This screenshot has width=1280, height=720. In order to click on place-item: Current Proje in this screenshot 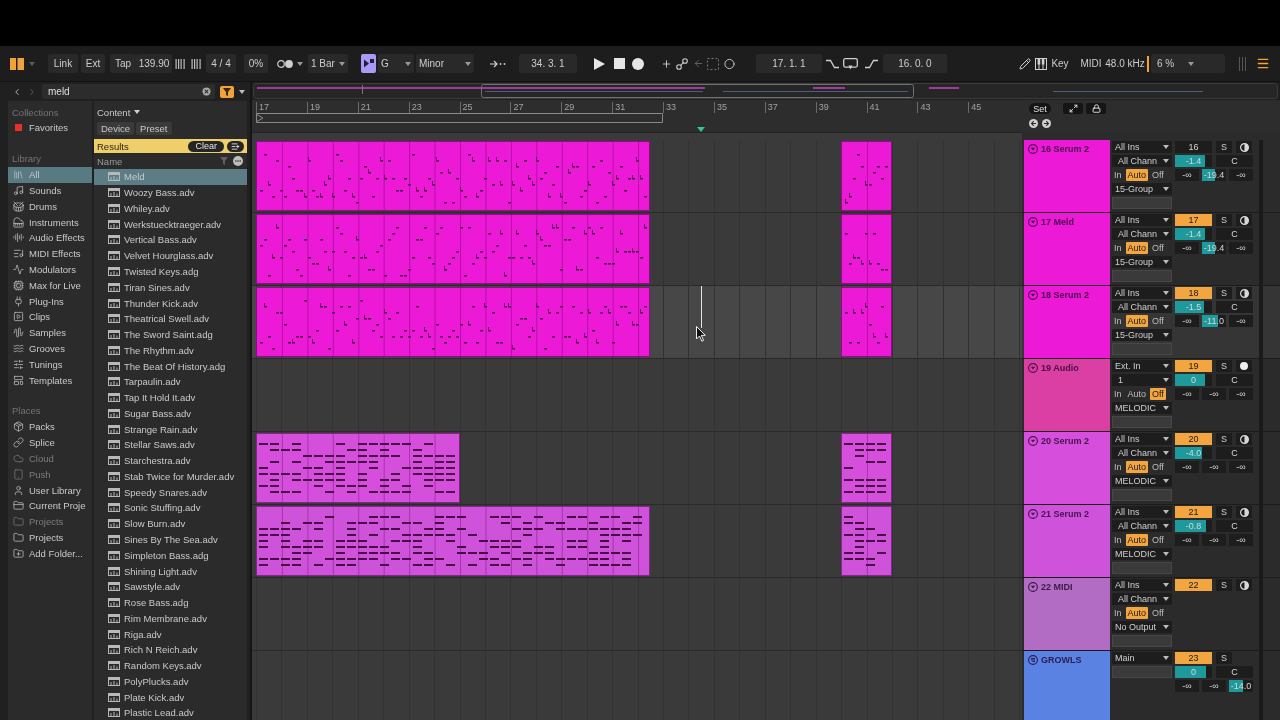, I will do `click(50, 505)`.